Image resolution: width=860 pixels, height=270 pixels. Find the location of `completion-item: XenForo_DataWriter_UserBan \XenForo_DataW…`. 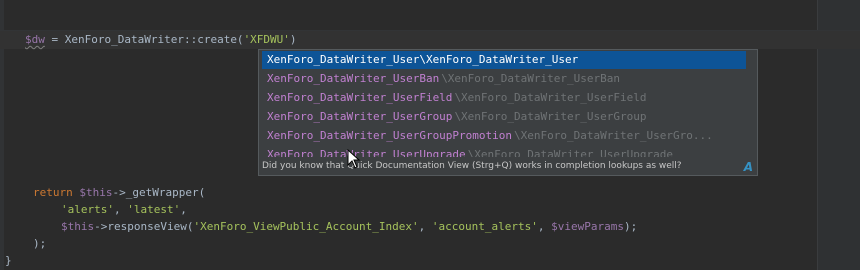

completion-item: XenForo_DataWriter_UserBan \XenForo_DataW… is located at coordinates (504, 79).